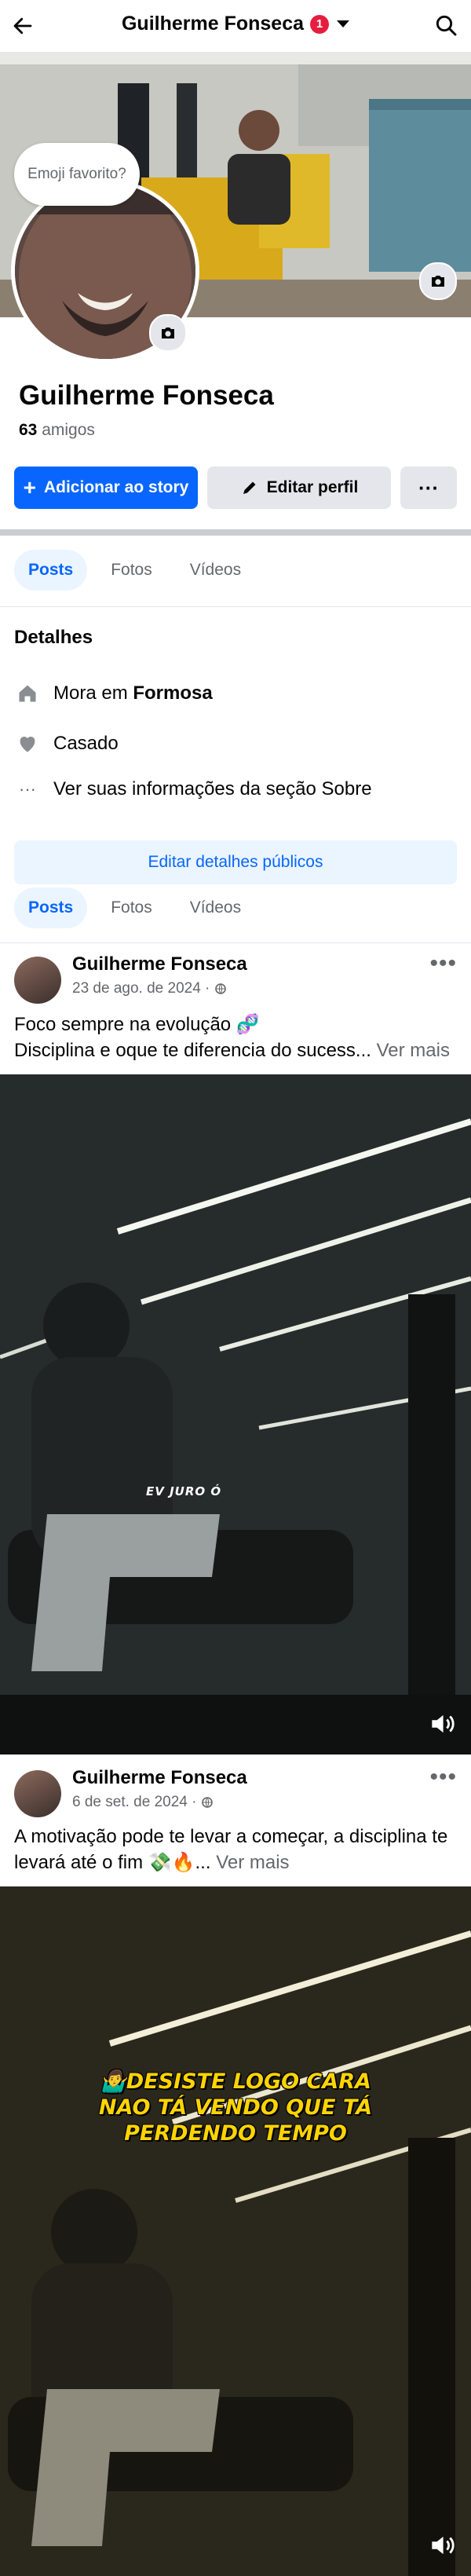  Describe the element at coordinates (235, 532) in the screenshot. I see `section-divider` at that location.